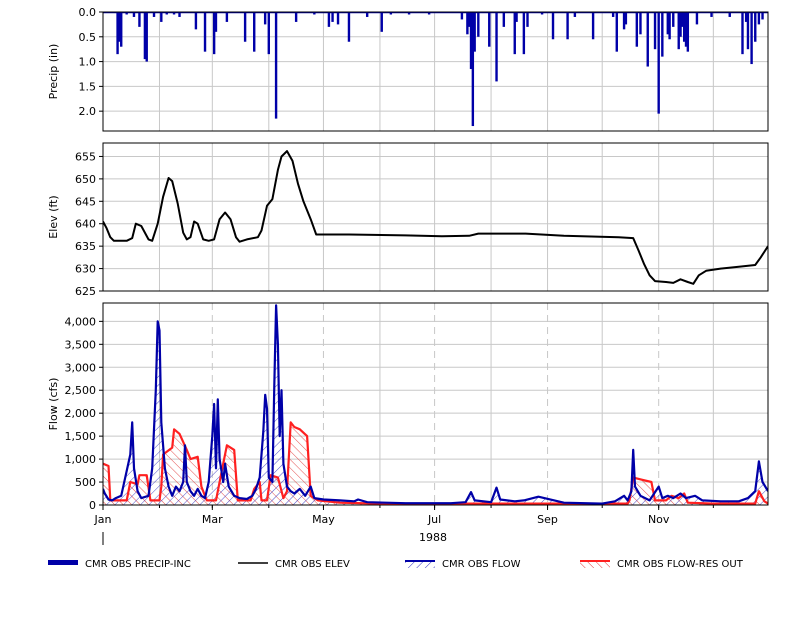 The height and width of the screenshot is (627, 800). I want to click on y-tick-label: 3,500, so click(81, 344).